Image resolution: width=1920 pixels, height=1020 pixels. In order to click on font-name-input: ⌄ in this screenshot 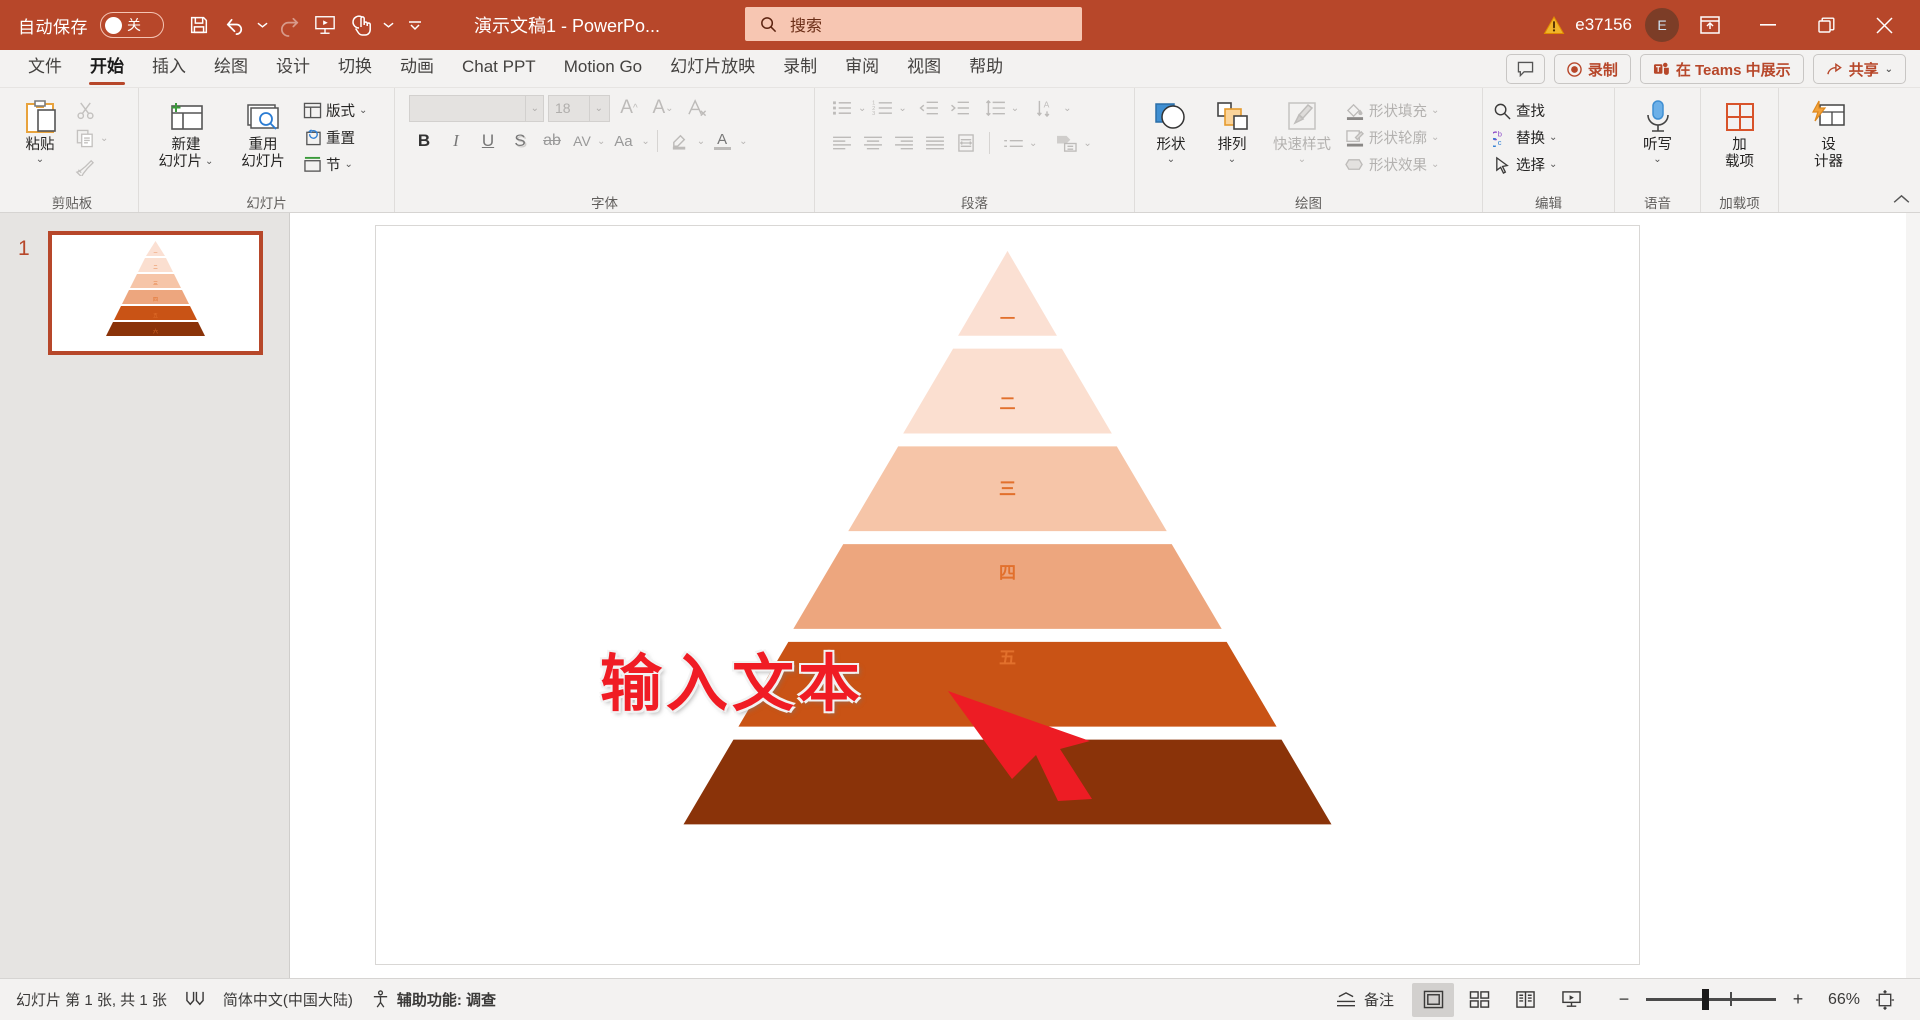, I will do `click(476, 108)`.